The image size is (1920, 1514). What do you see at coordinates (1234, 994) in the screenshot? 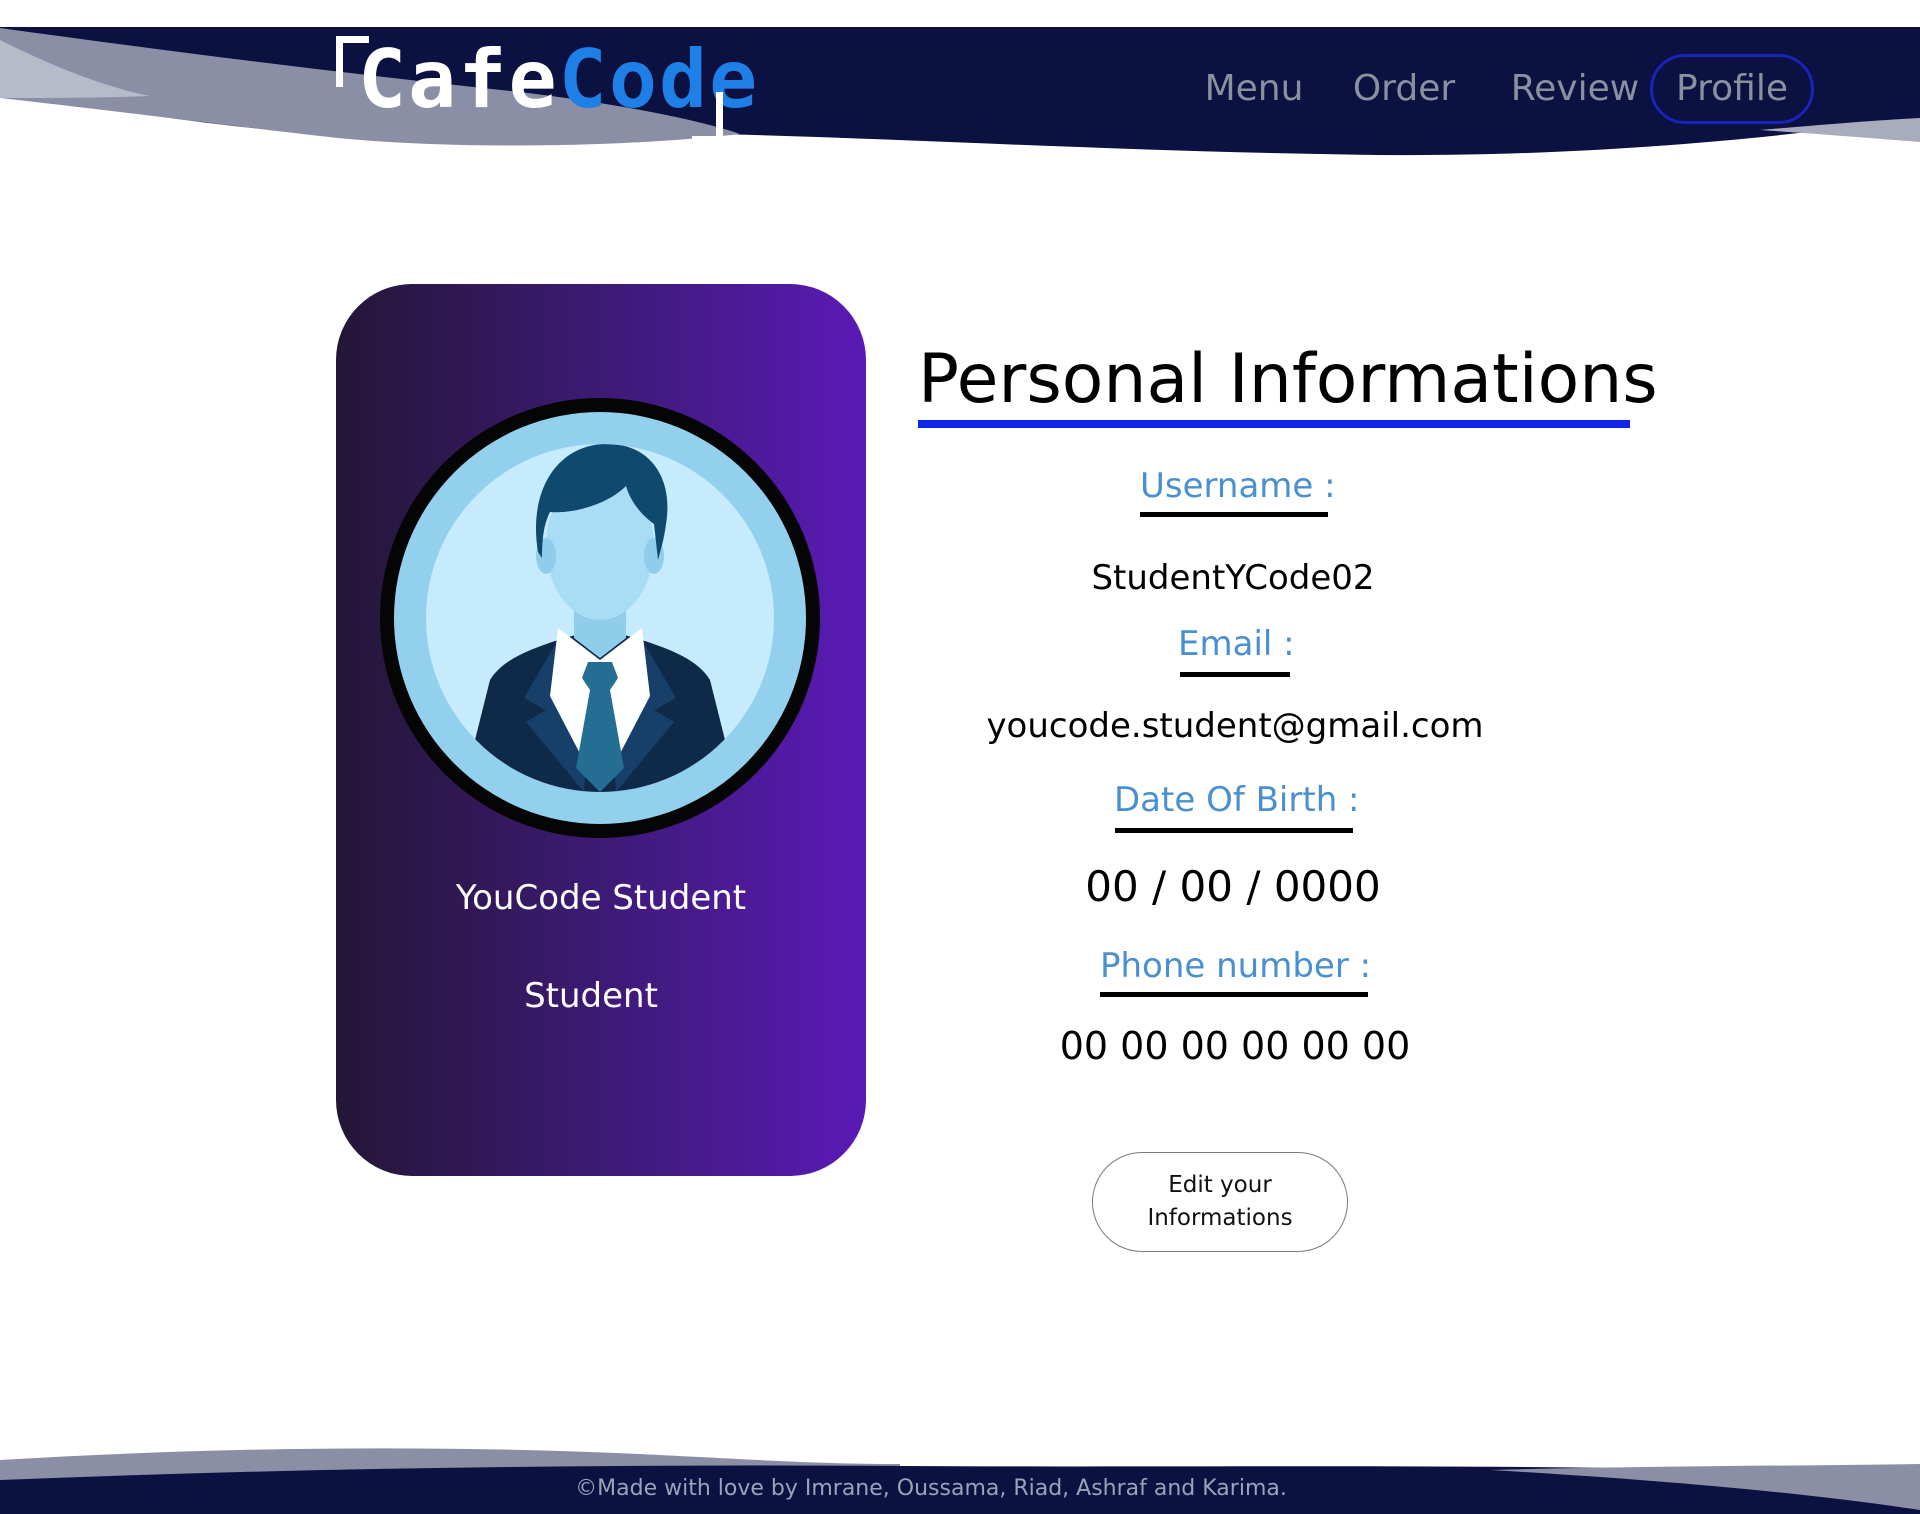
I see `phone-label-underline` at bounding box center [1234, 994].